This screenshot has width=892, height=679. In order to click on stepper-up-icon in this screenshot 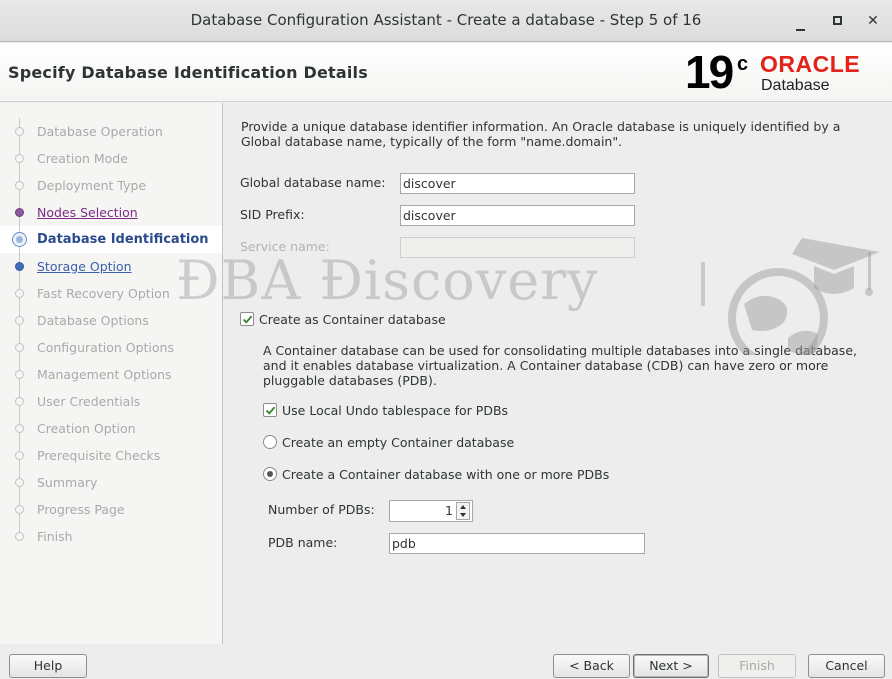, I will do `click(463, 507)`.